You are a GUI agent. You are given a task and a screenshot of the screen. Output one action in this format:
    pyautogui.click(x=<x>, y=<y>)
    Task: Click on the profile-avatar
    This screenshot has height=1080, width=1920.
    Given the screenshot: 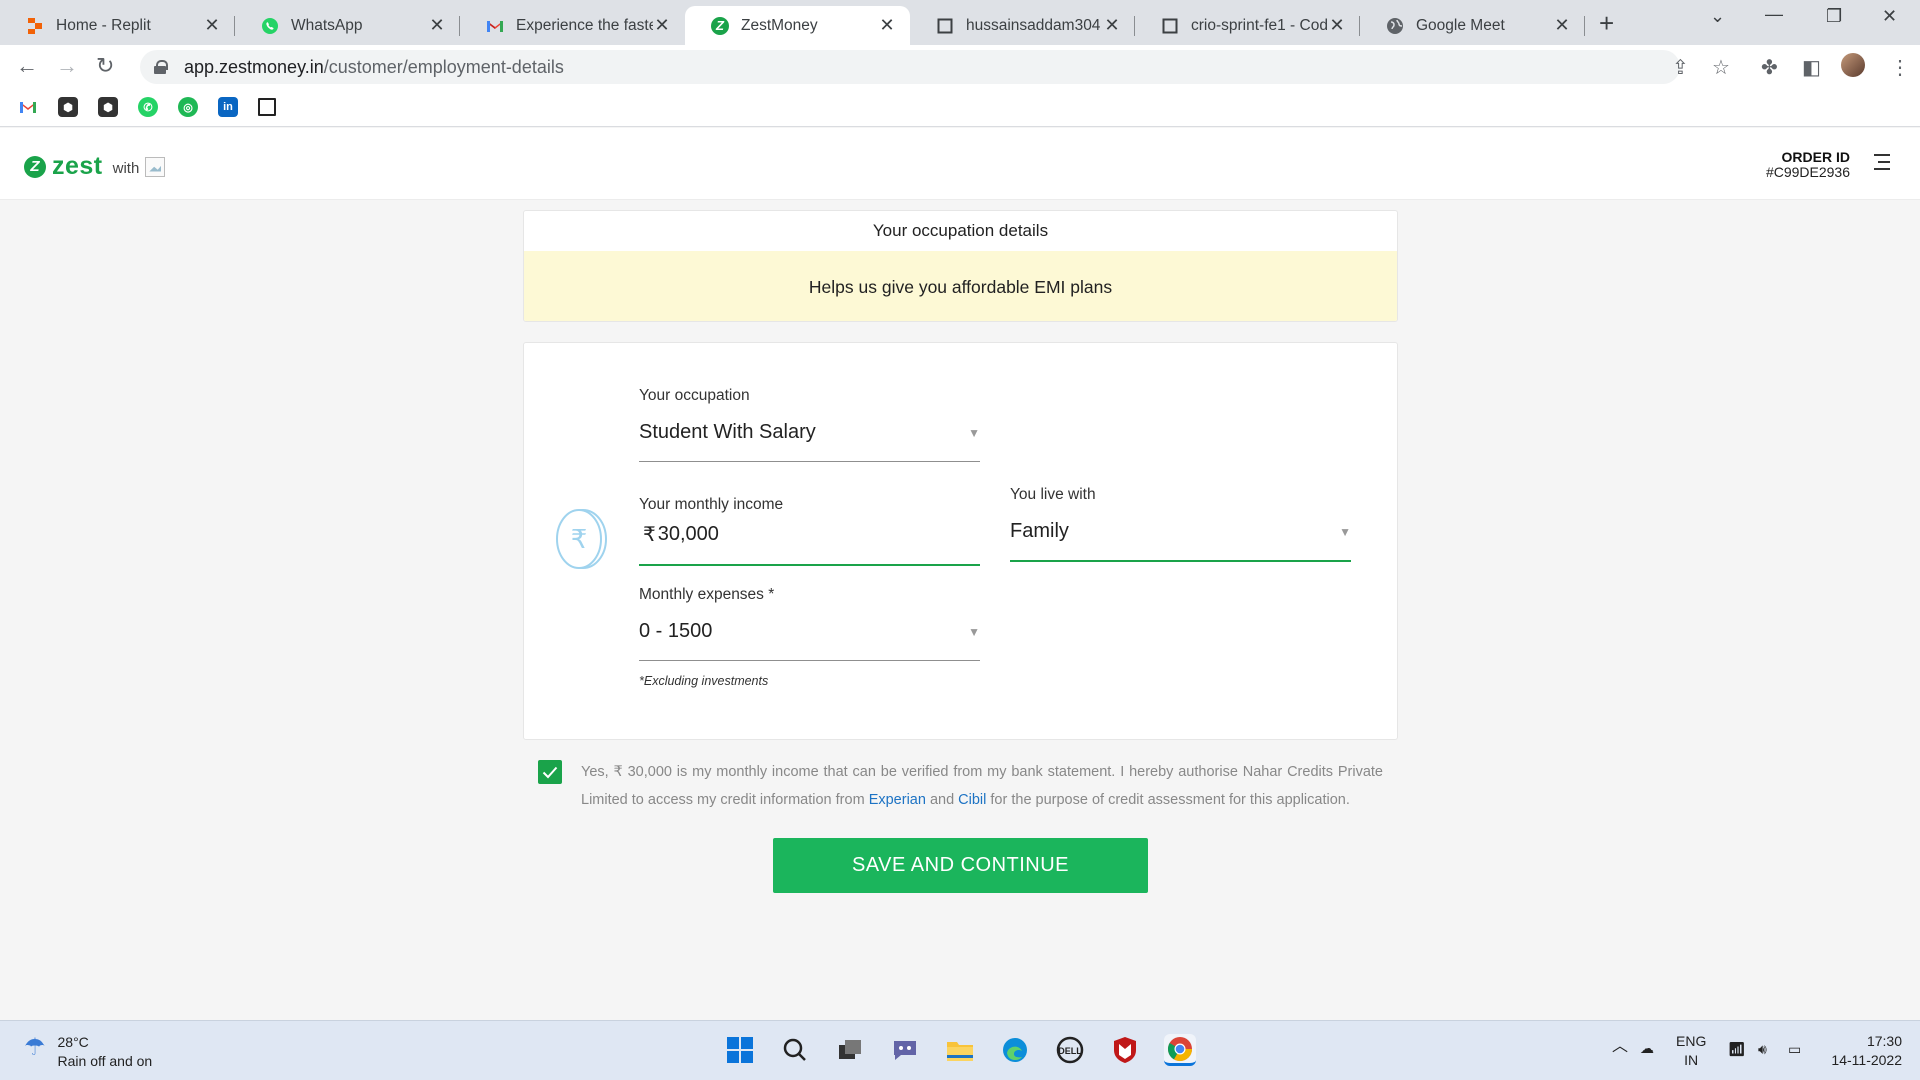 What is the action you would take?
    pyautogui.click(x=1853, y=65)
    